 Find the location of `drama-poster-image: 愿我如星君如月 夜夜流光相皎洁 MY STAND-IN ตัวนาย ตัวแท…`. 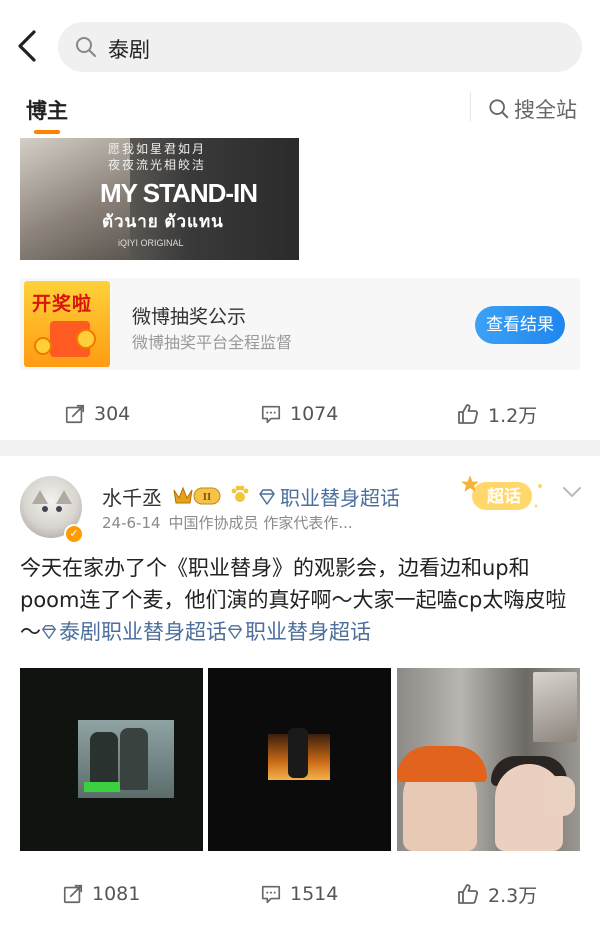

drama-poster-image: 愿我如星君如月 夜夜流光相皎洁 MY STAND-IN ตัวนาย ตัวแท… is located at coordinates (159, 199).